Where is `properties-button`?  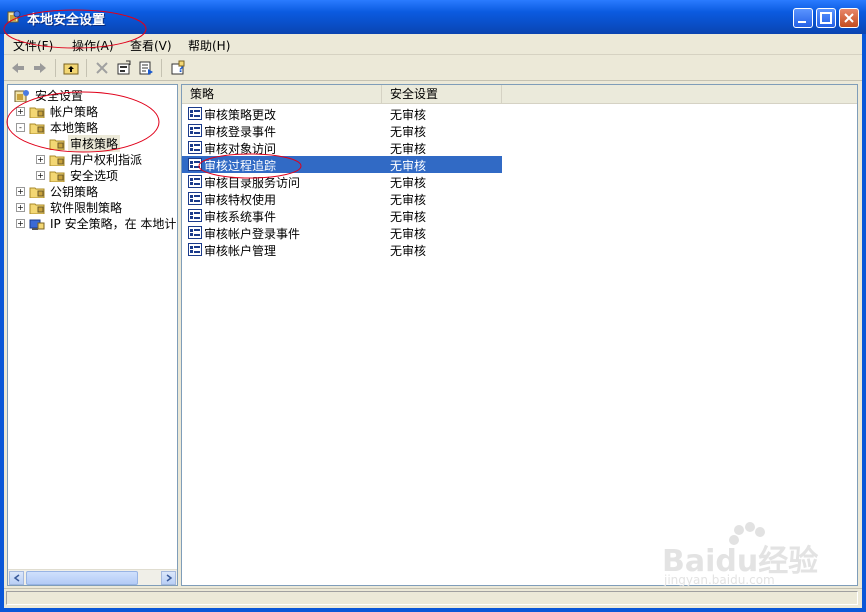 properties-button is located at coordinates (124, 68).